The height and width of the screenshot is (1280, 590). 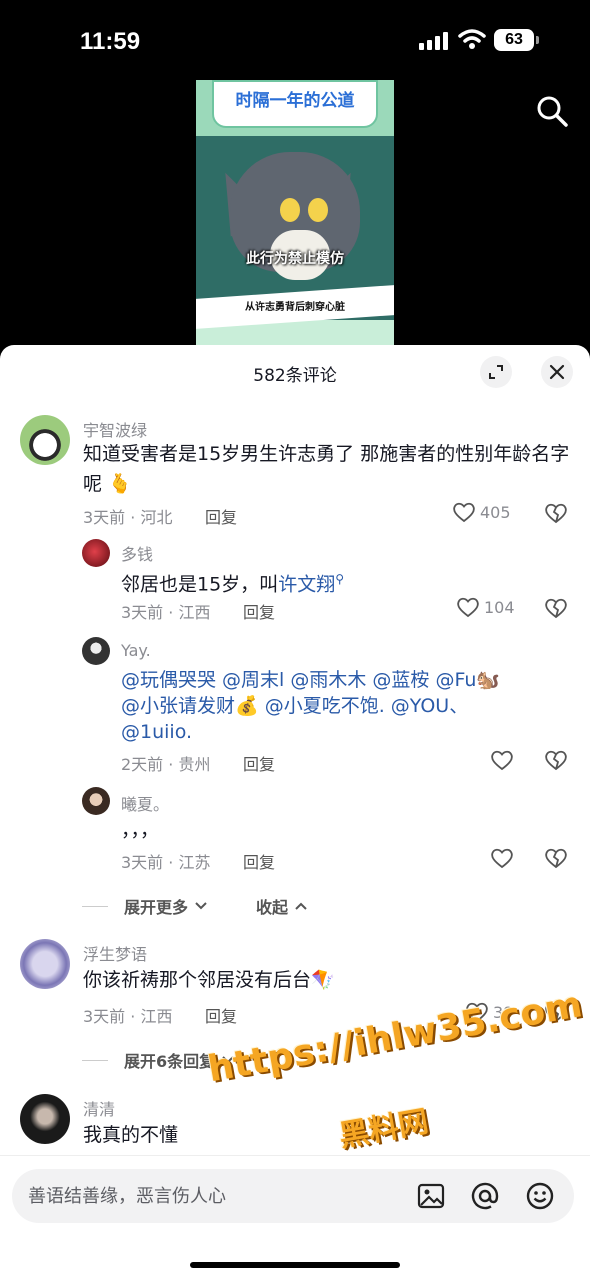 I want to click on comment-input, so click(x=218, y=1196).